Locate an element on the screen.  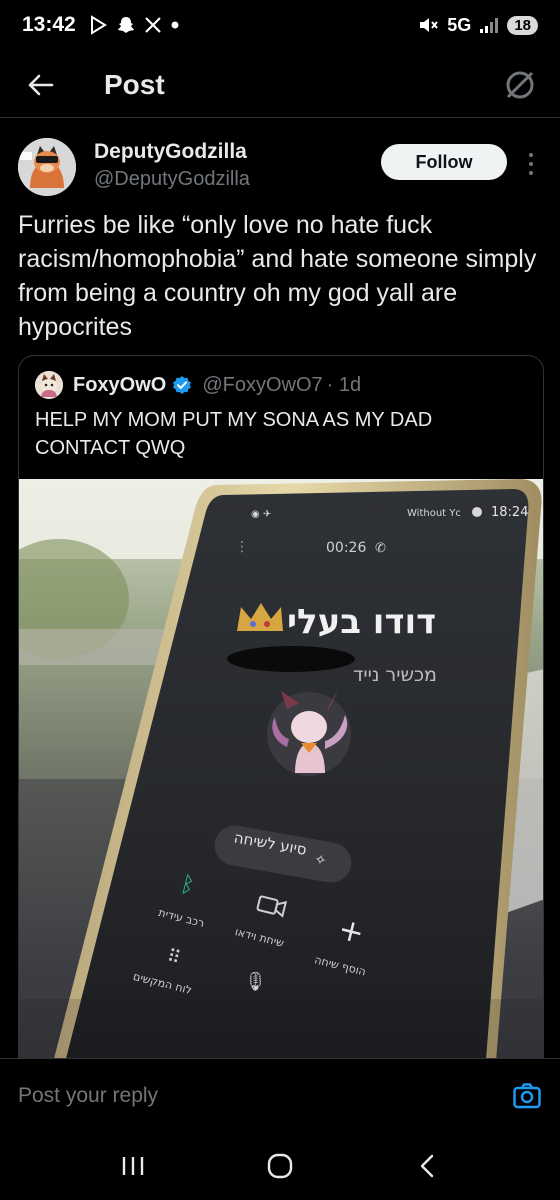
reply-input is located at coordinates (265, 1095).